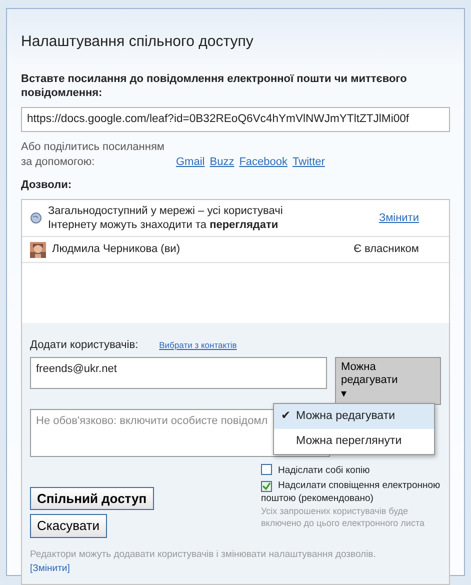 Image resolution: width=471 pixels, height=585 pixels. I want to click on globe-icon, so click(36, 218).